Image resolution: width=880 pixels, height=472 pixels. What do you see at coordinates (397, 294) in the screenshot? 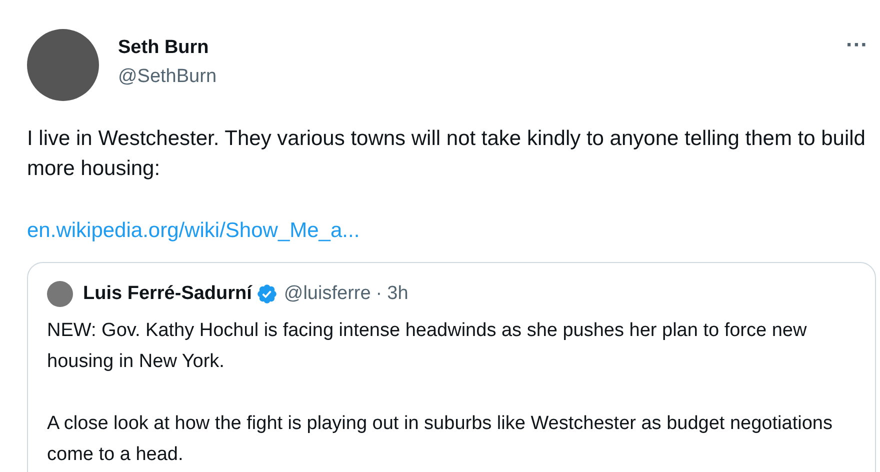
I see `post-time: 3h` at bounding box center [397, 294].